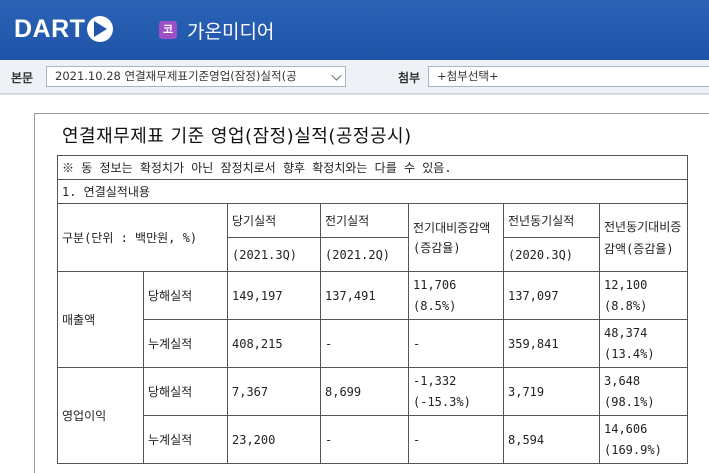 This screenshot has width=709, height=473. I want to click on yoy-base-header: 전년동기실적, so click(551, 220).